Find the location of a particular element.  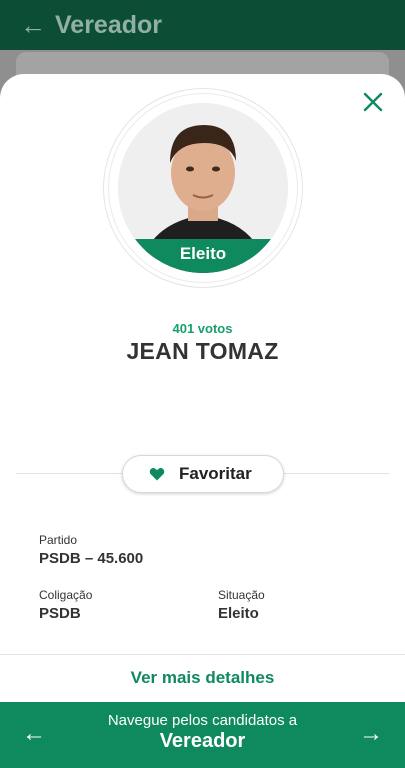

status-label: Situação is located at coordinates (241, 595).